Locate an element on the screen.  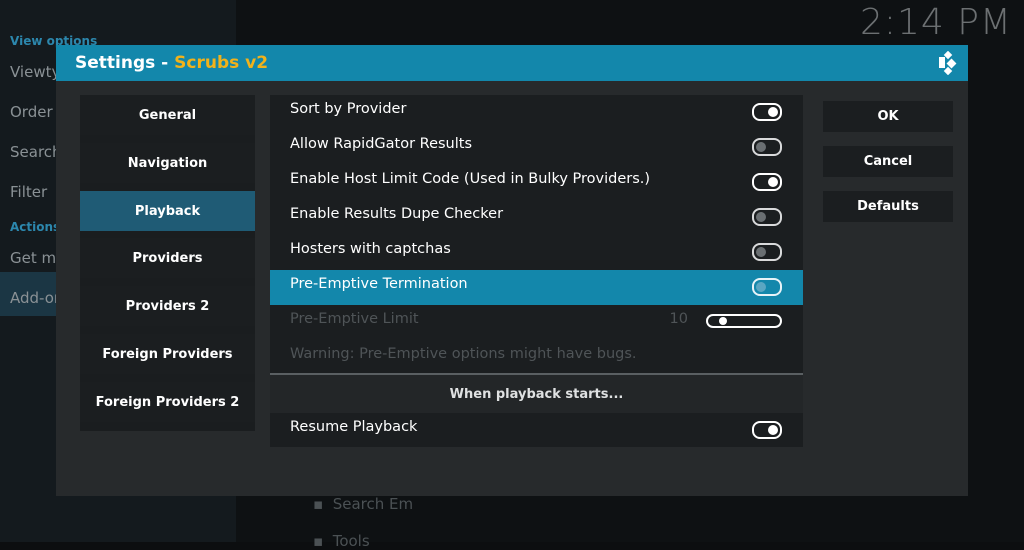
dialog-title: Settings - Scrubs v2 is located at coordinates (171, 63).